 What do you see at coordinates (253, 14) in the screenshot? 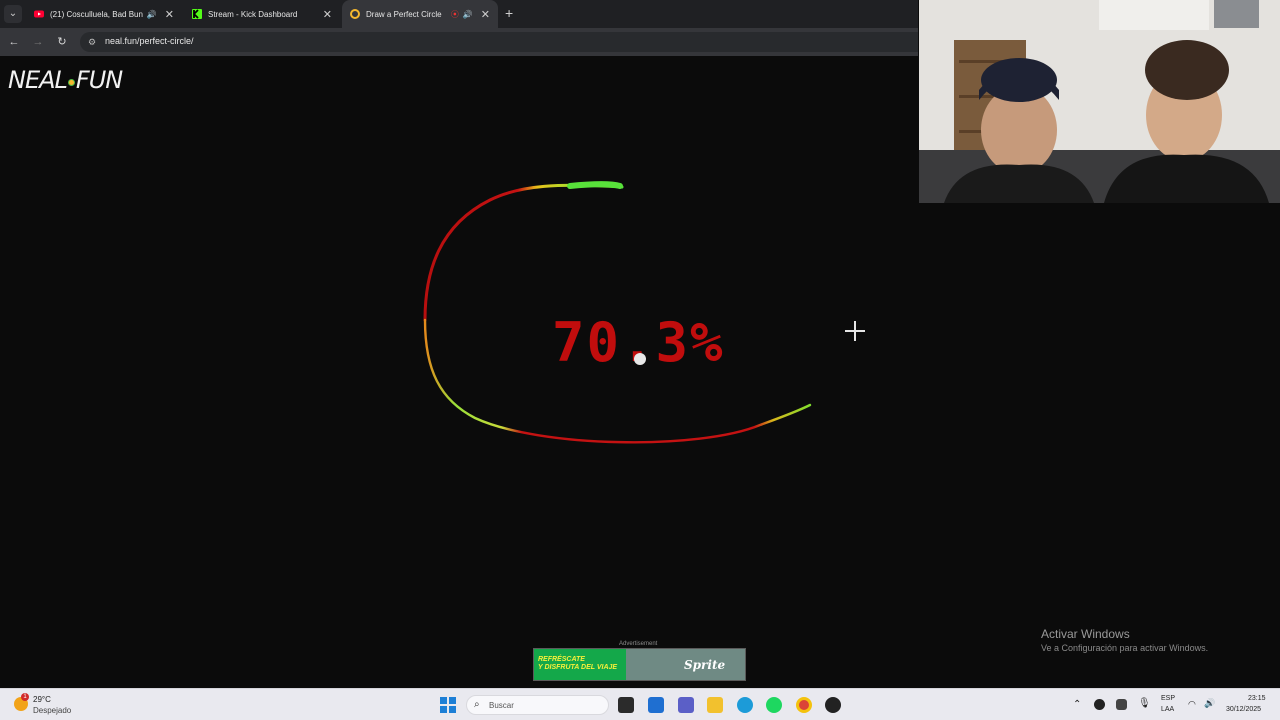
I see `tab-title: Stream - Kick Dashboard` at bounding box center [253, 14].